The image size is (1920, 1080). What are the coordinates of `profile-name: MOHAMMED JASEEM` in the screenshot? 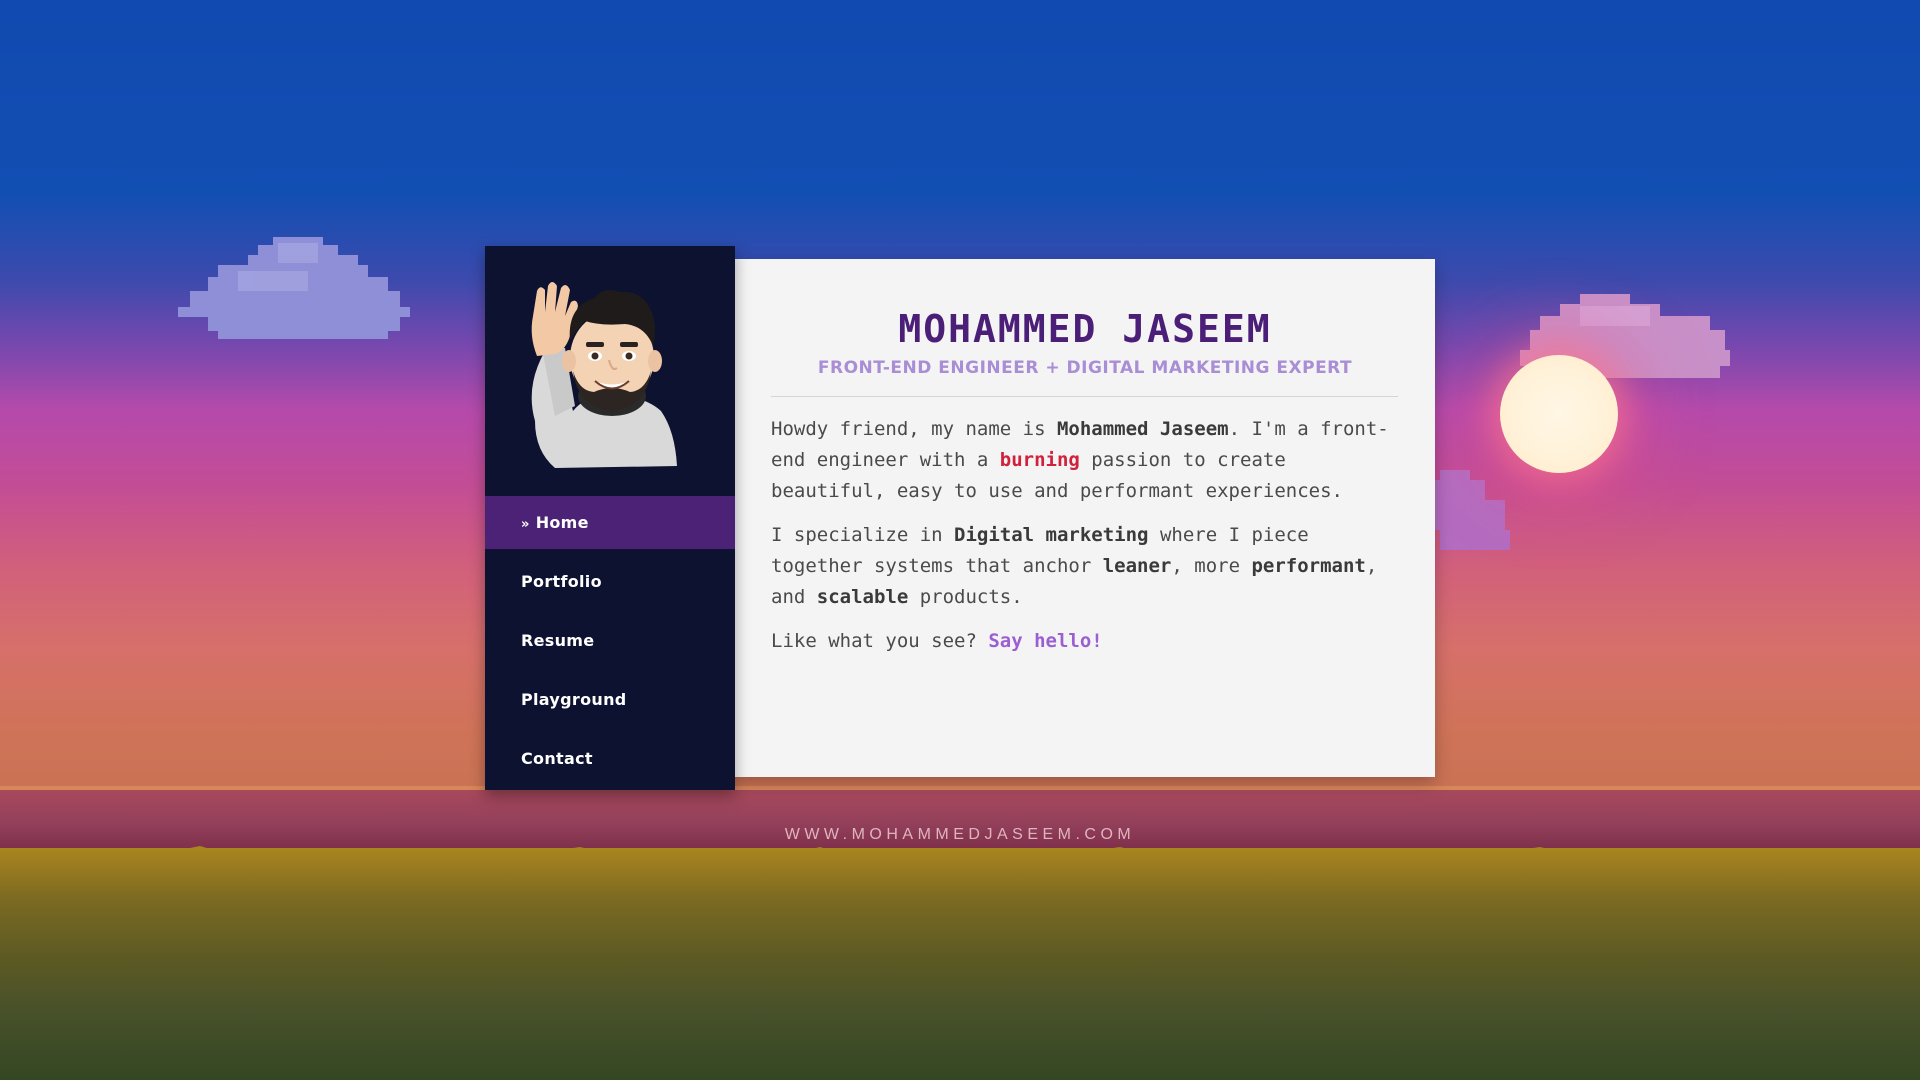 It's located at (1085, 329).